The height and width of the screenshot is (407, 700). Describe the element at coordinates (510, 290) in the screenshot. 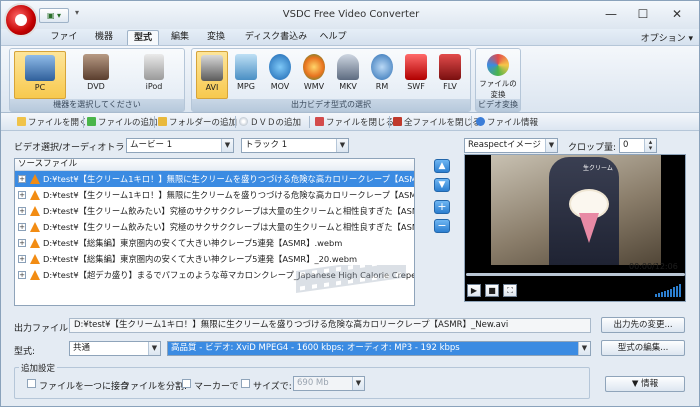

I see `fullscreen-button: ⛶` at that location.